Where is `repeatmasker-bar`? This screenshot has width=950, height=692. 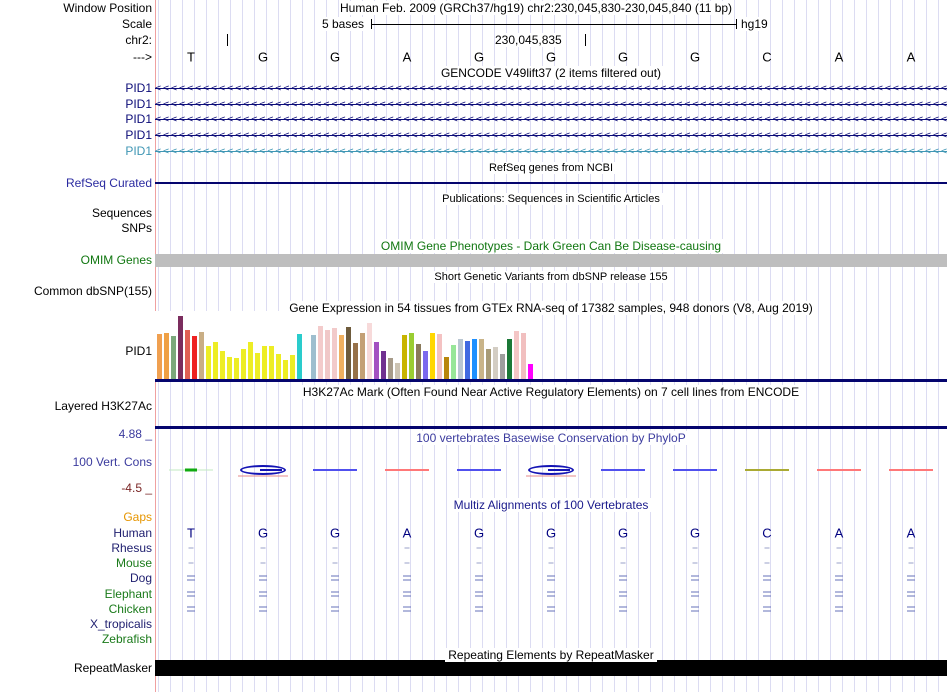 repeatmasker-bar is located at coordinates (551, 668).